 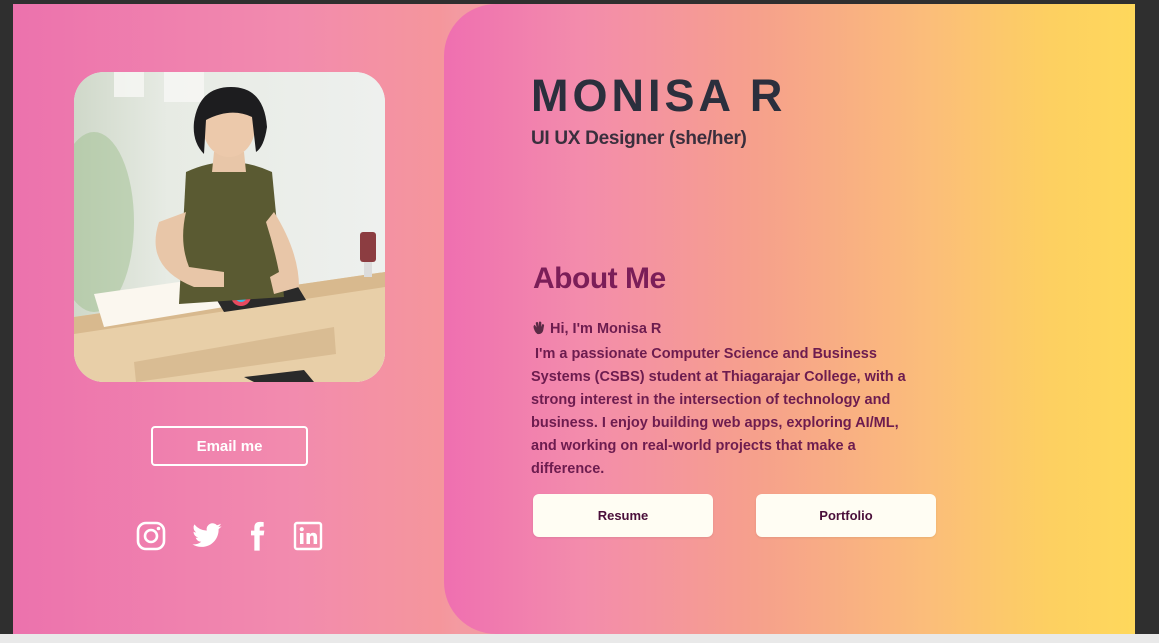 I want to click on resume-button: Resume, so click(x=623, y=515).